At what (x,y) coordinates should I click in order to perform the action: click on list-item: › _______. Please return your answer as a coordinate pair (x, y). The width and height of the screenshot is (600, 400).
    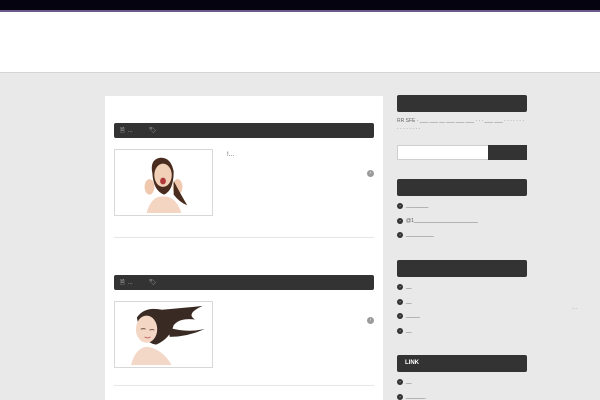
    Looking at the image, I should click on (411, 395).